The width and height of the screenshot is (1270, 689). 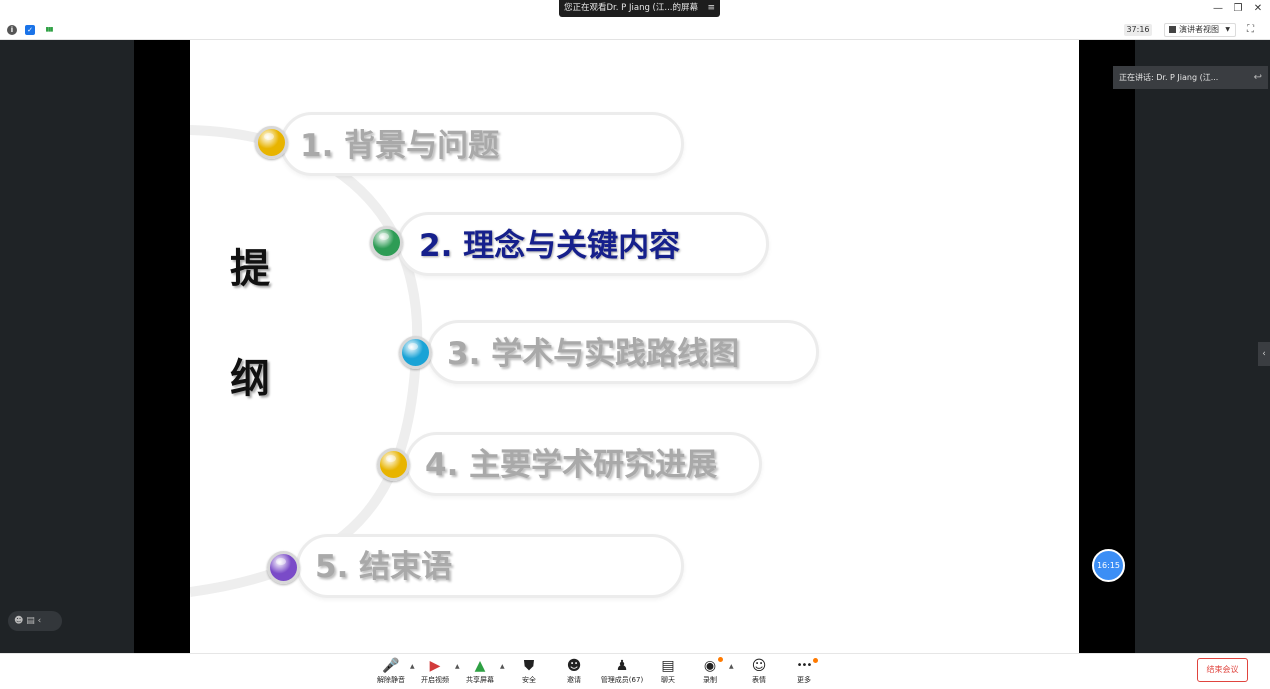 What do you see at coordinates (710, 680) in the screenshot?
I see `record-label: 录制` at bounding box center [710, 680].